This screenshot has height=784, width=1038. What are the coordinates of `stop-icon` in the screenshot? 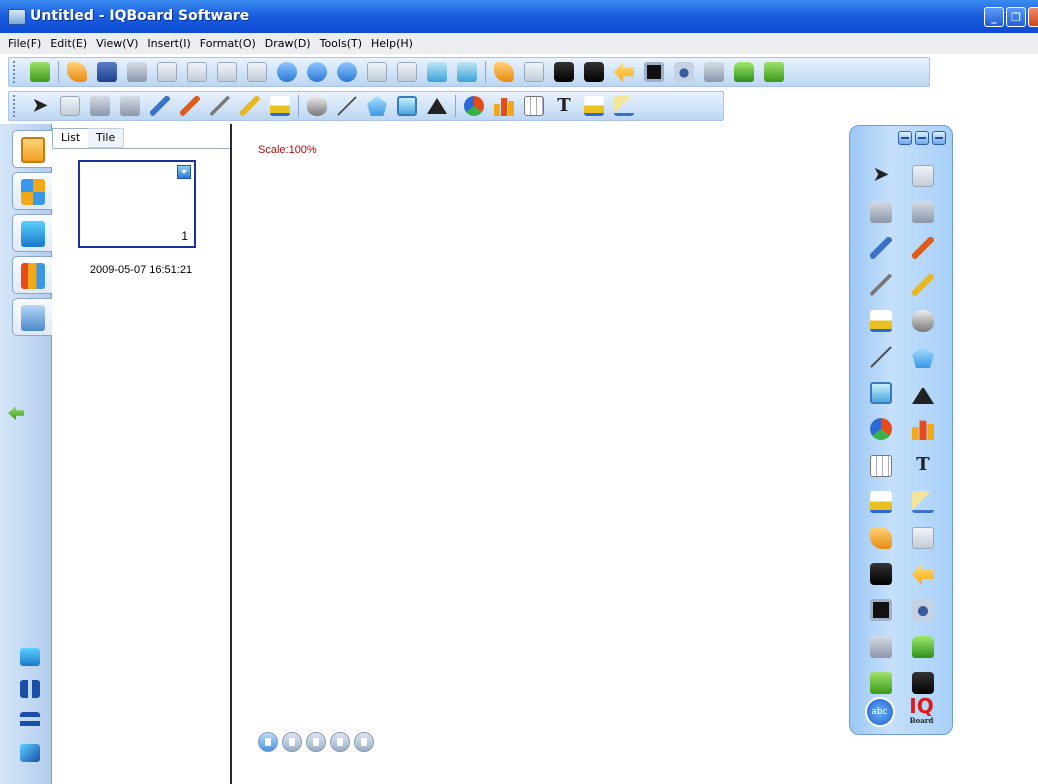 It's located at (292, 742).